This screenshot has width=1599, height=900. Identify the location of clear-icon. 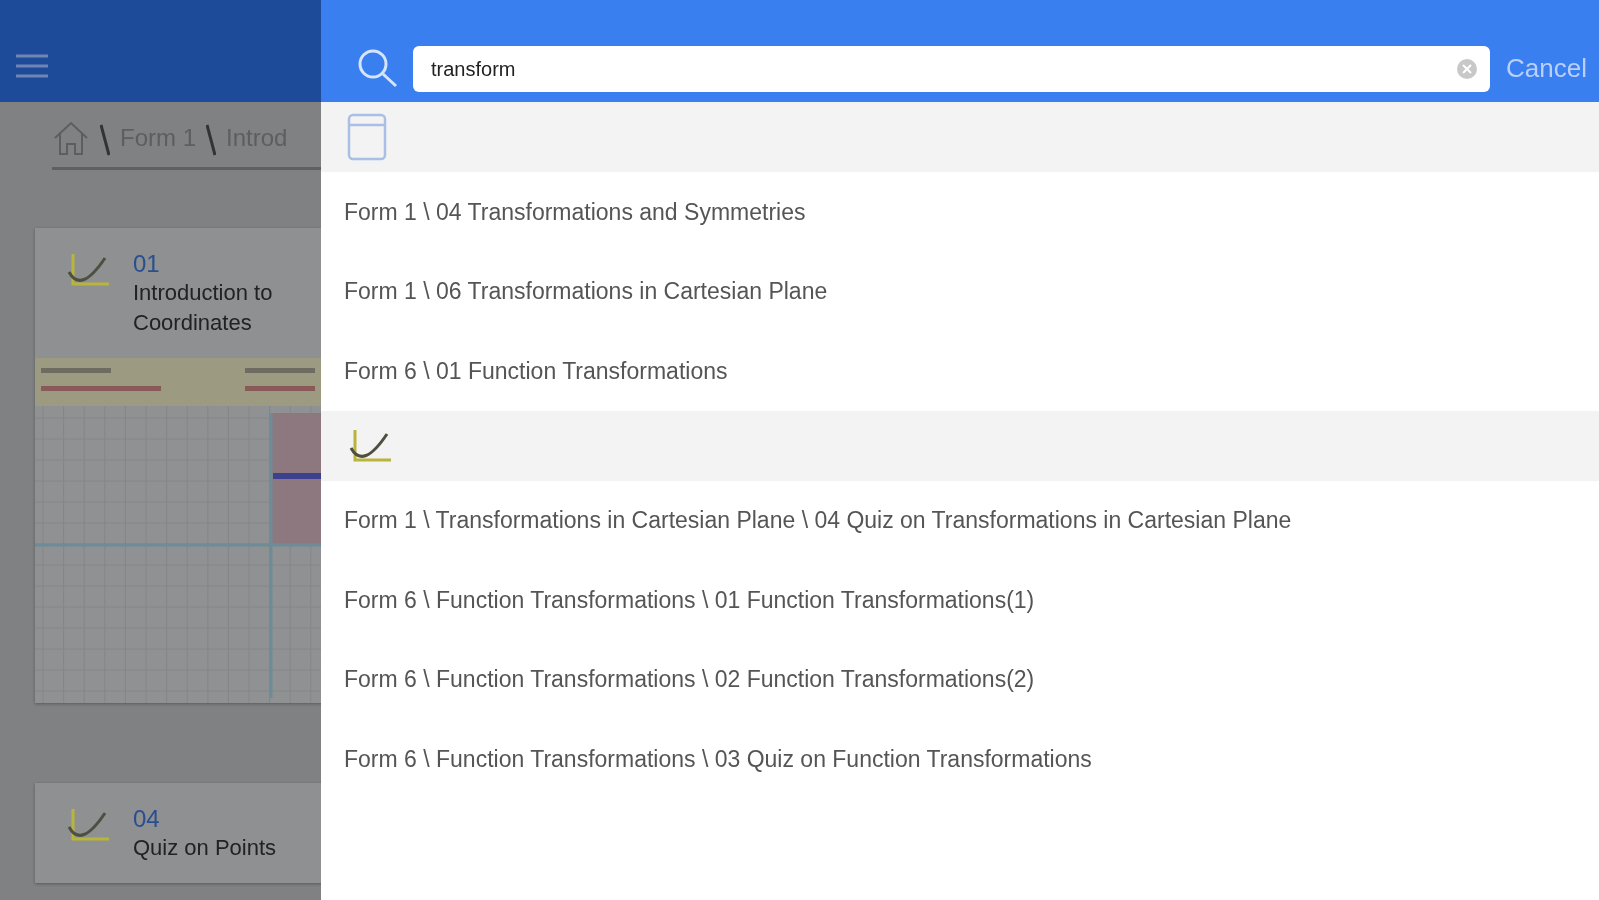
(1467, 69).